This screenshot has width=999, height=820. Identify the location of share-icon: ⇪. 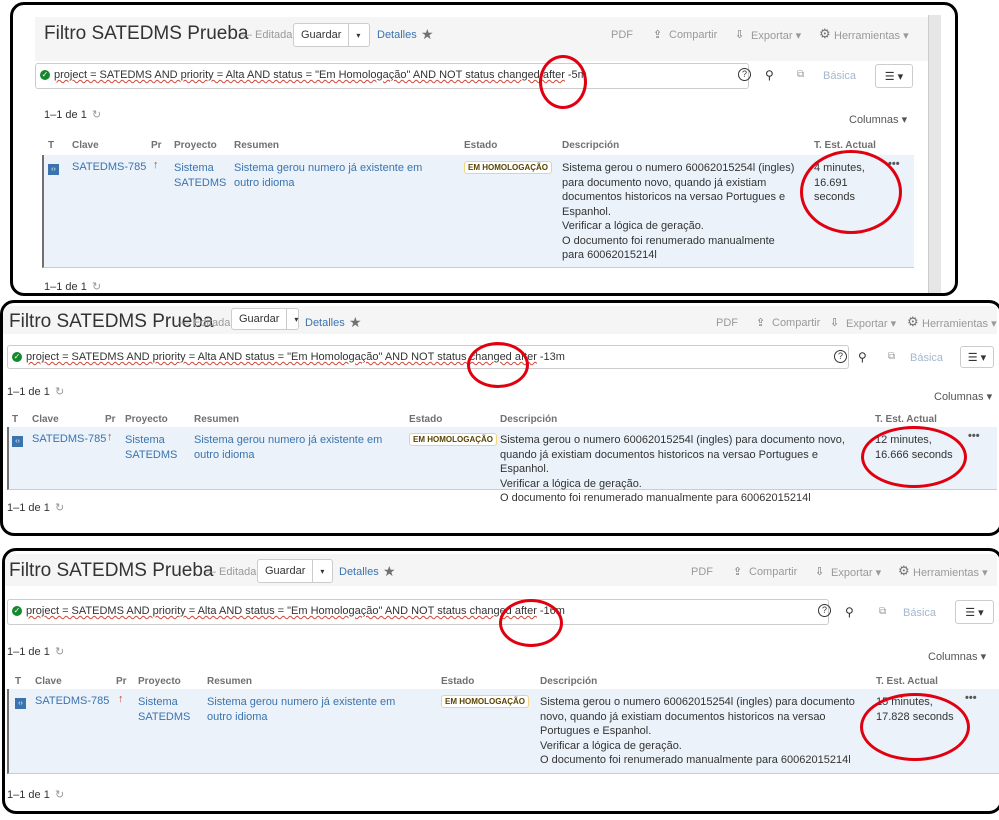
(738, 572).